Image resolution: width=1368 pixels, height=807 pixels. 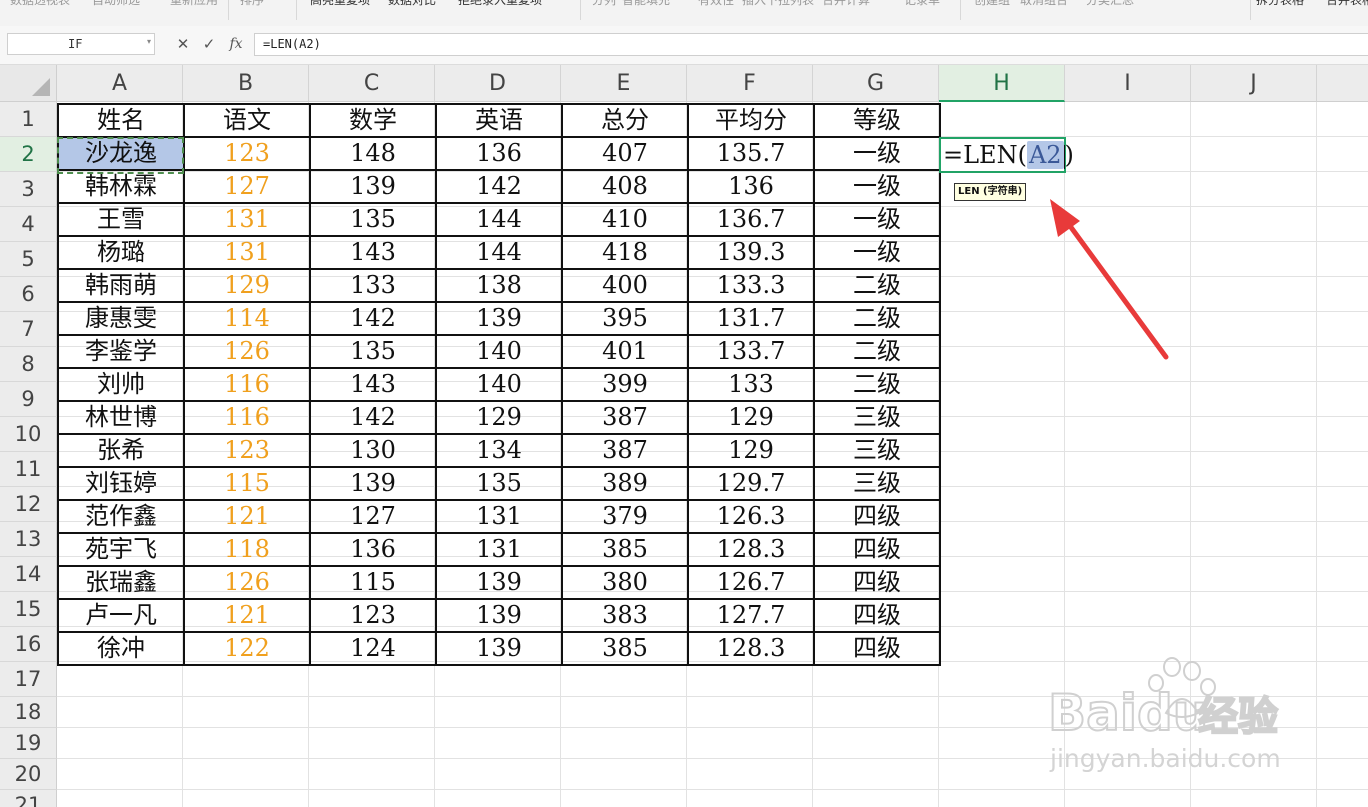 I want to click on ribbon-item: 重新应用, so click(x=194, y=4).